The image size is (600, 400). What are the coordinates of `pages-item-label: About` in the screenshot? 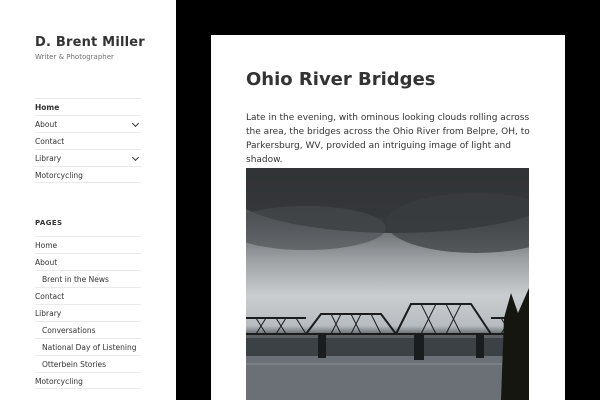 It's located at (46, 262).